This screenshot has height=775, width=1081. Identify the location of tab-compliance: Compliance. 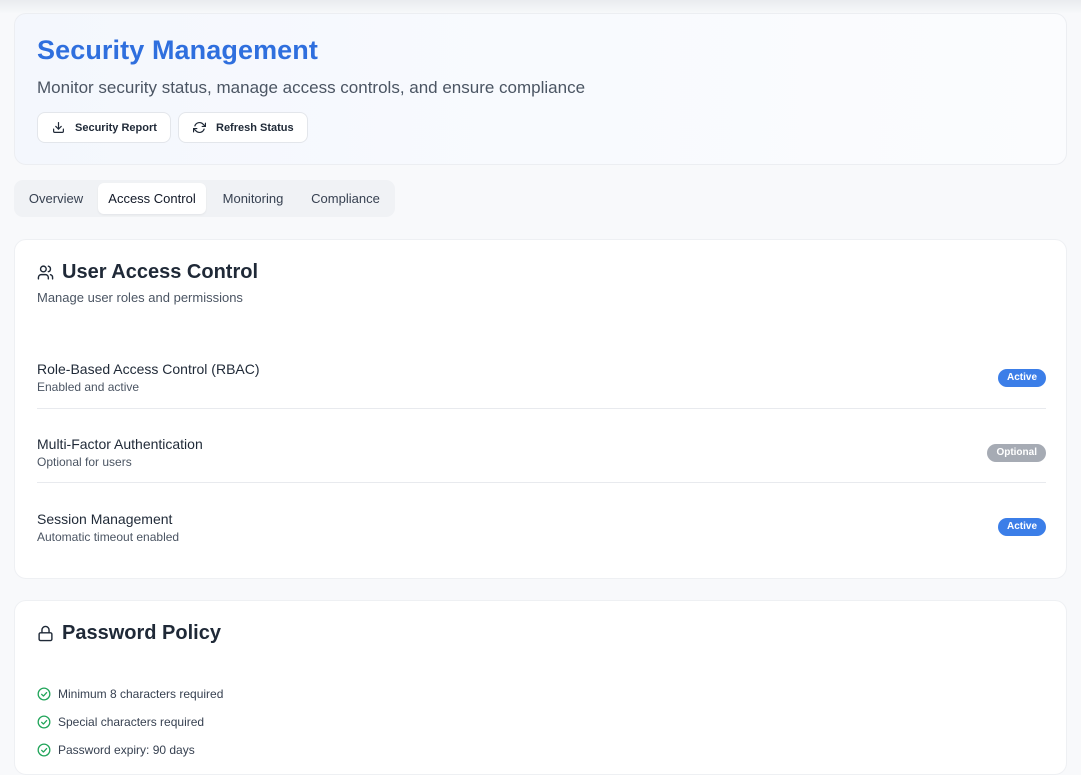
(345, 198).